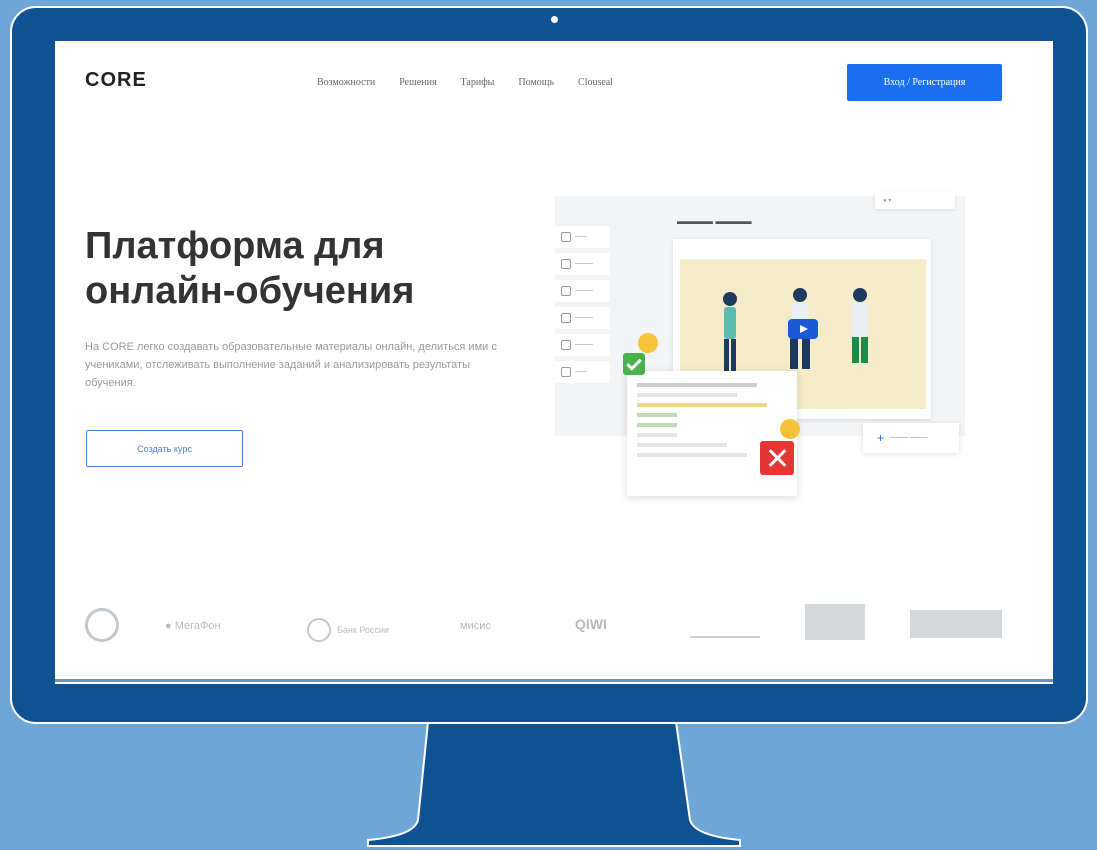 Image resolution: width=1097 pixels, height=850 pixels. I want to click on hero-title-line2: онлайн-обучения, so click(250, 291).